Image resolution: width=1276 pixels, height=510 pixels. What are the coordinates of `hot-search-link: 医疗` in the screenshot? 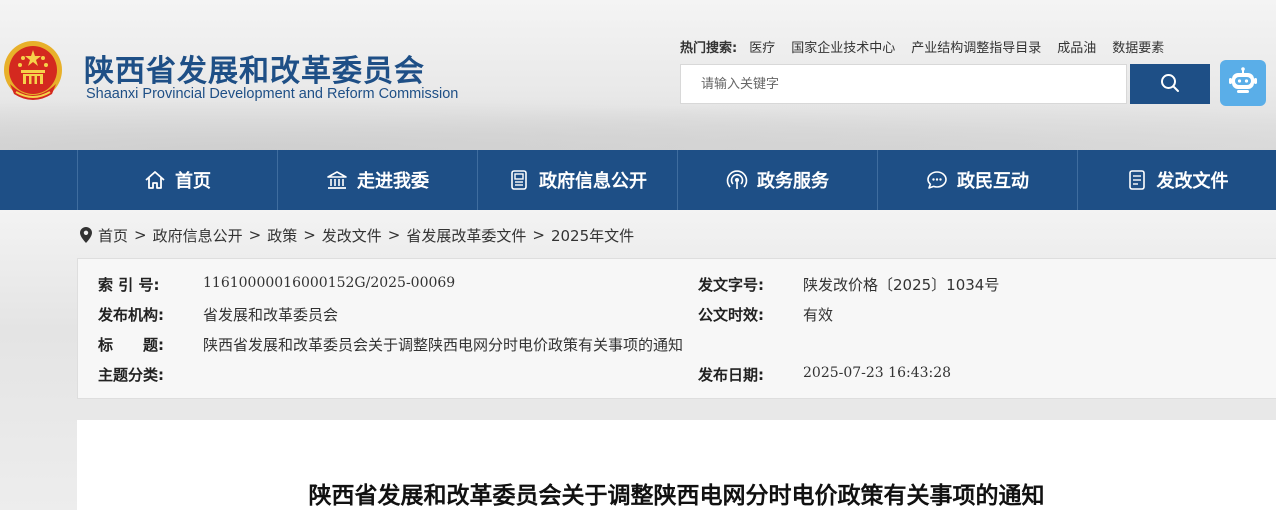 It's located at (762, 46).